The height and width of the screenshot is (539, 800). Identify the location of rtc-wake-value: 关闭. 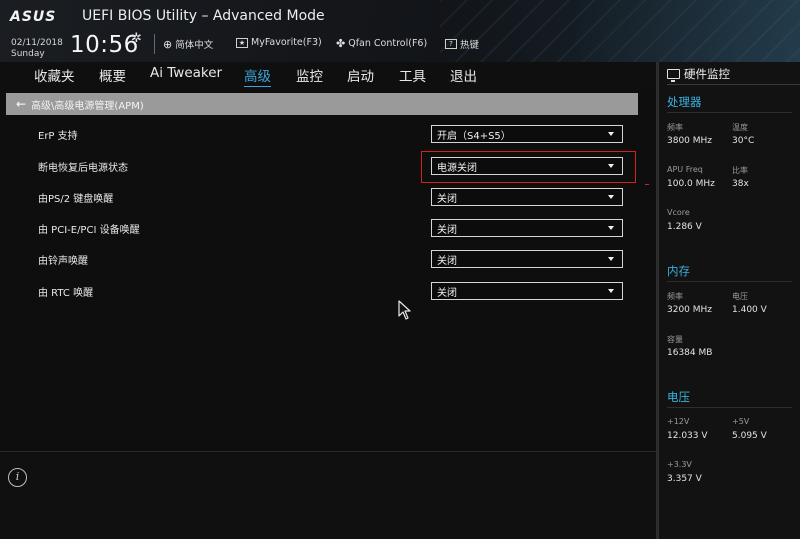
(447, 293).